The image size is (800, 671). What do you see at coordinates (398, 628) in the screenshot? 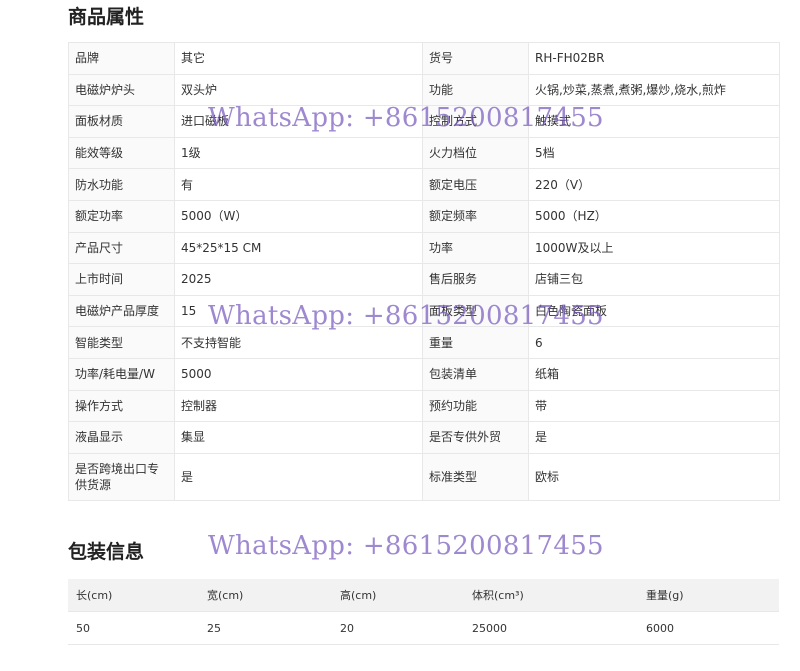
I see `height-value: 20` at bounding box center [398, 628].